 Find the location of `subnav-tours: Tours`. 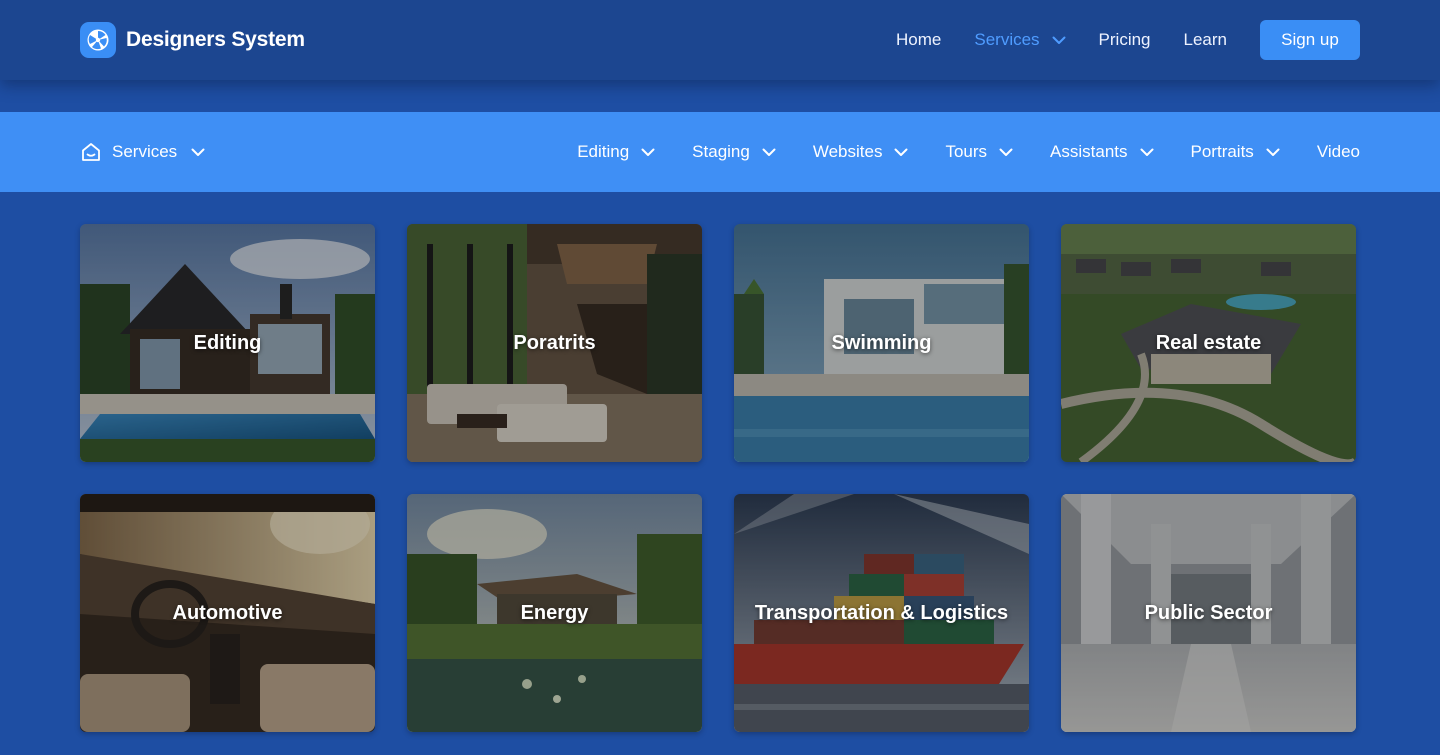

subnav-tours: Tours is located at coordinates (979, 152).